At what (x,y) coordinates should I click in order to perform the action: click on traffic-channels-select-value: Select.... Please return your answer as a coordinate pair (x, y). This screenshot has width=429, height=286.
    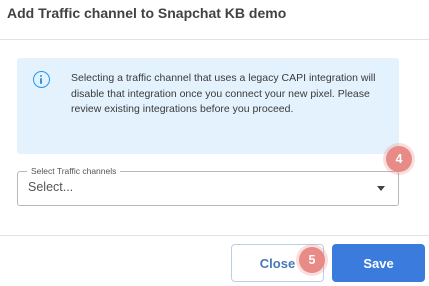
    Looking at the image, I should click on (51, 187).